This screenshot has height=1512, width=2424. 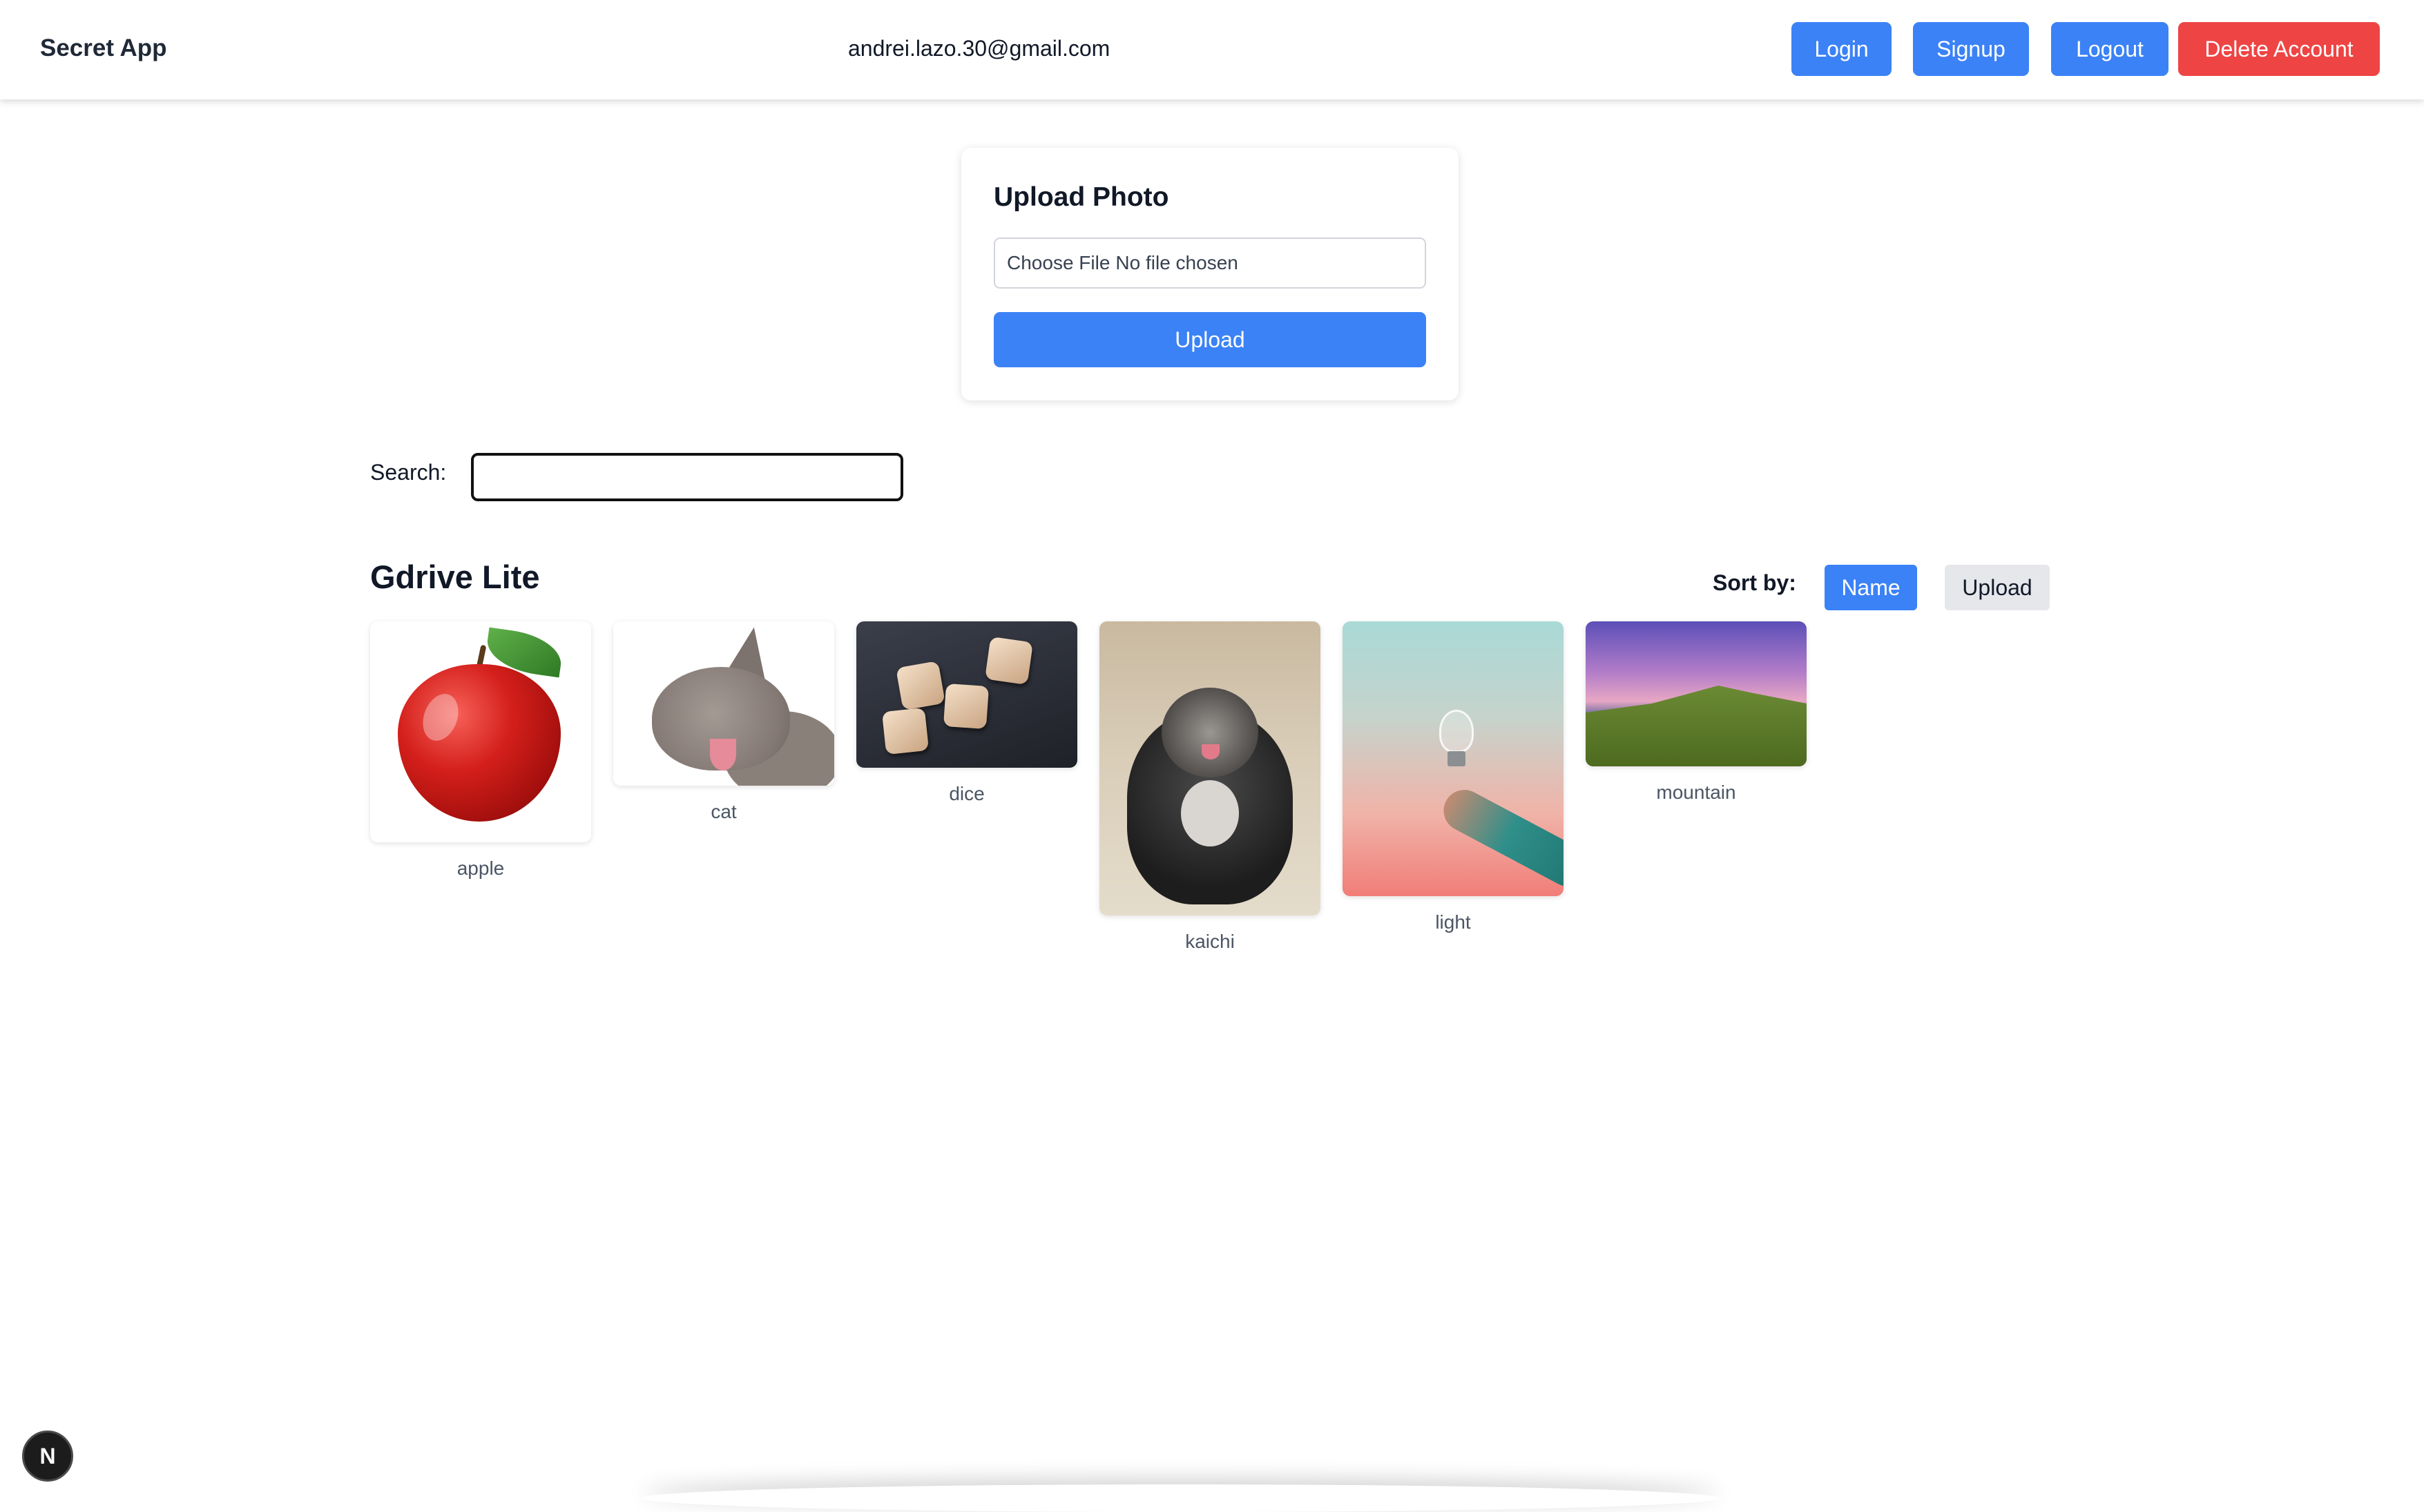 I want to click on photo-thumbnail-apple, so click(x=480, y=732).